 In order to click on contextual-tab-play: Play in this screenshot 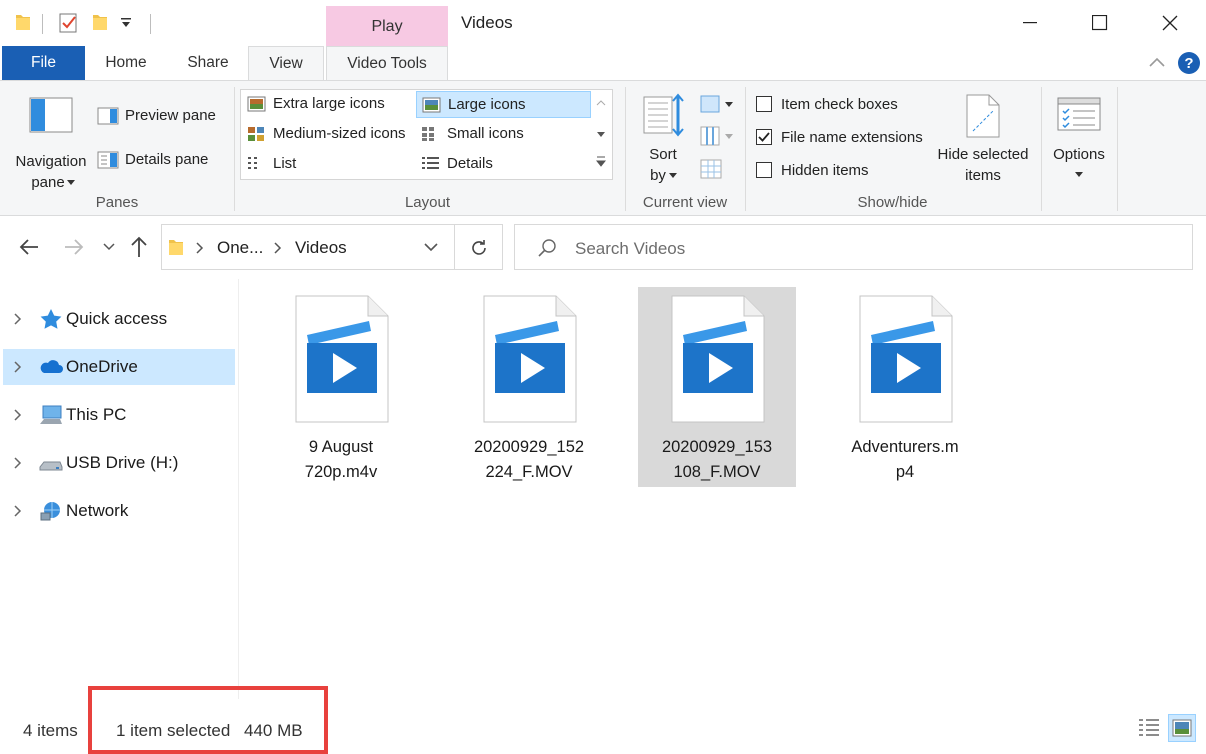, I will do `click(387, 26)`.